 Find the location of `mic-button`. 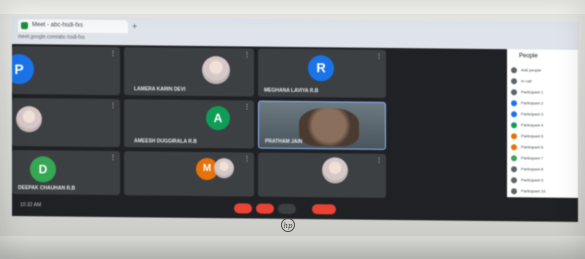

mic-button is located at coordinates (243, 208).